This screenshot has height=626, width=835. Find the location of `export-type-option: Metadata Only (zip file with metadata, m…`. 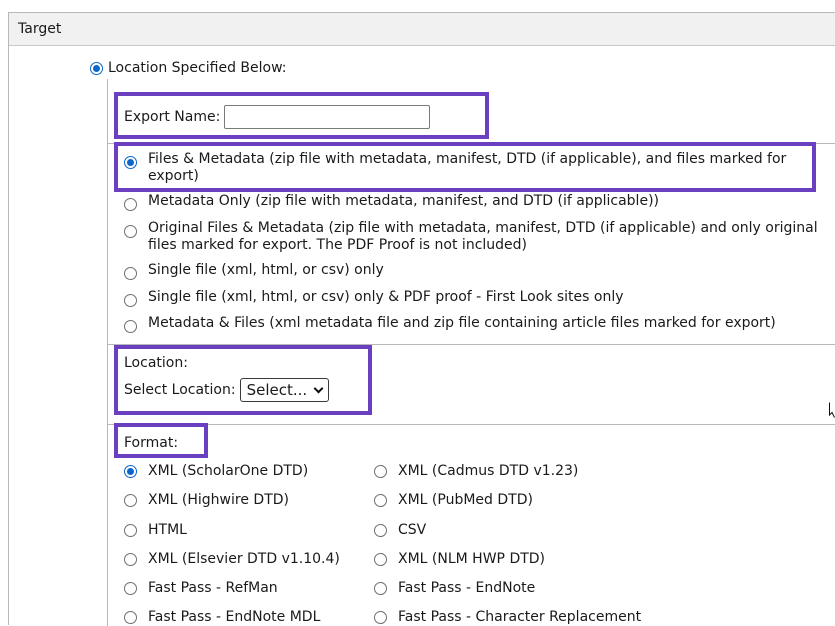

export-type-option: Metadata Only (zip file with metadata, m… is located at coordinates (391, 202).